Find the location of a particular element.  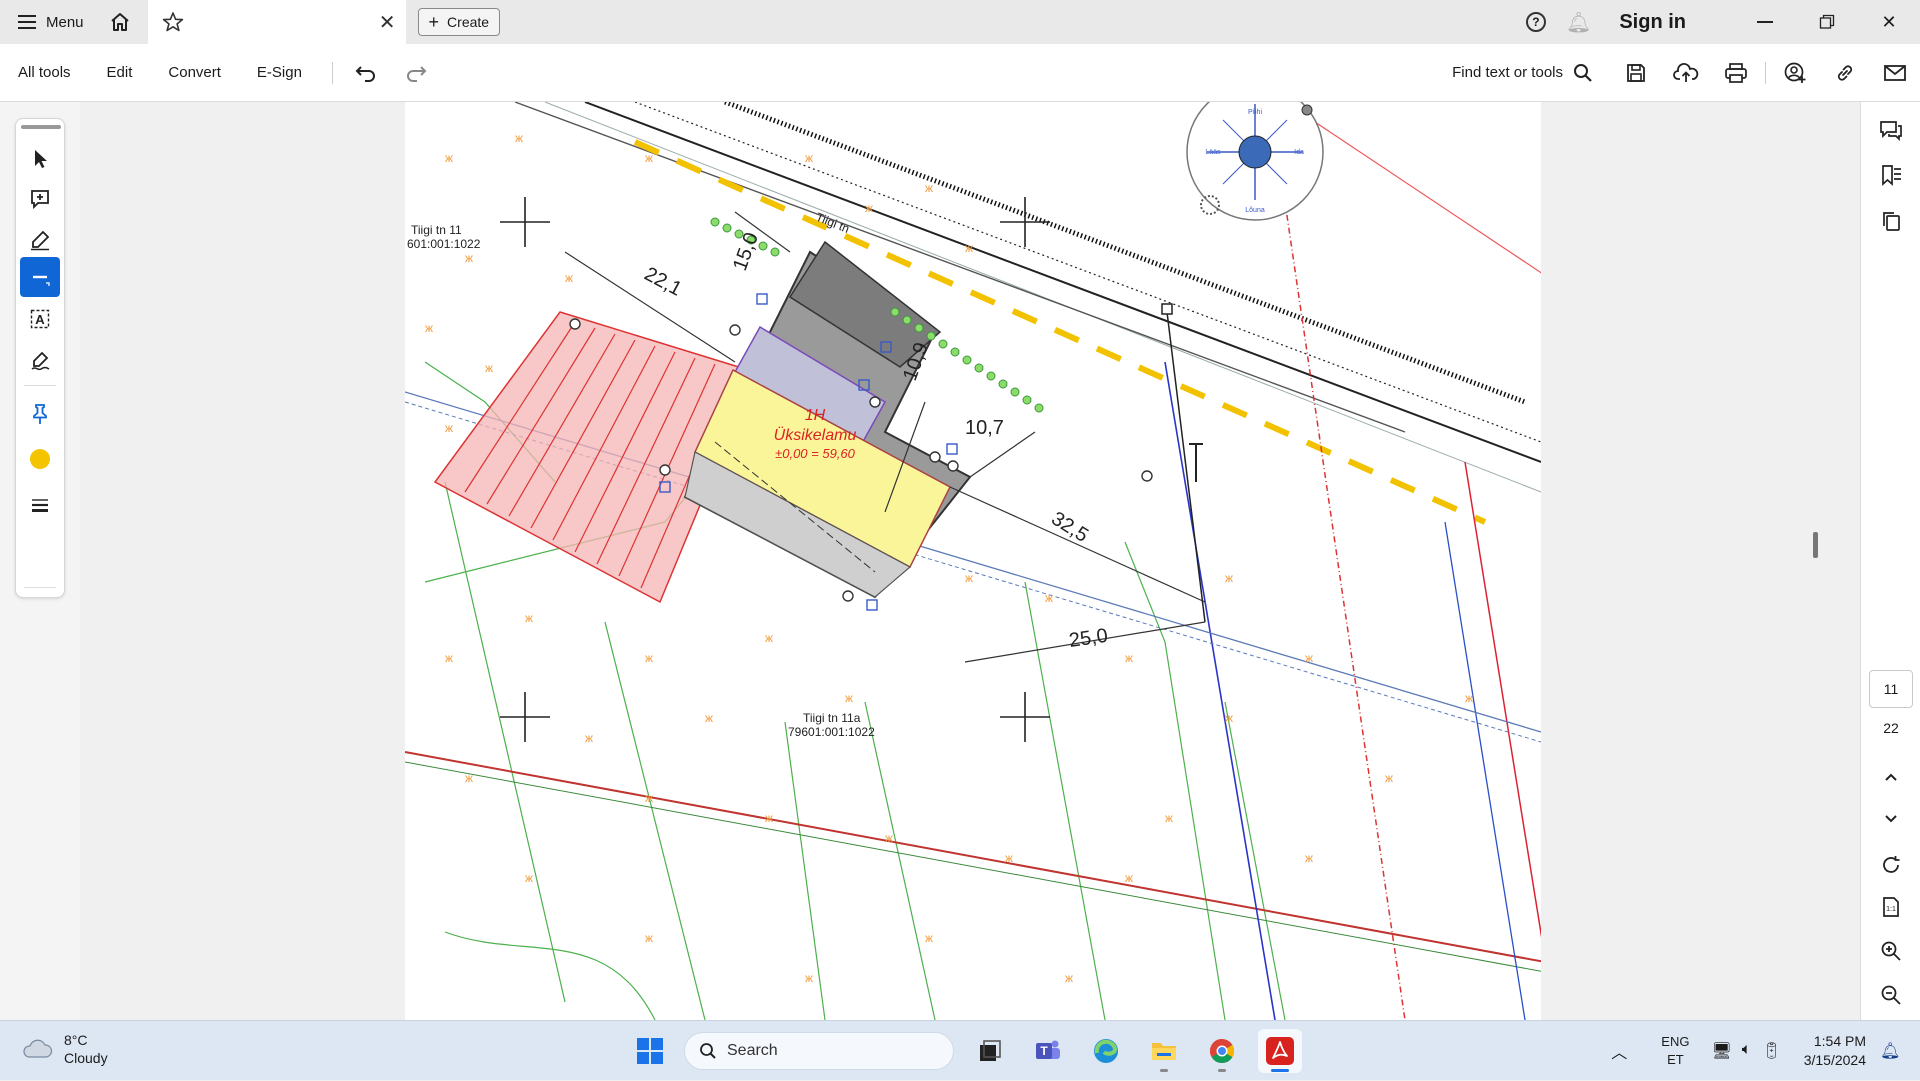

email-button is located at coordinates (1895, 73).